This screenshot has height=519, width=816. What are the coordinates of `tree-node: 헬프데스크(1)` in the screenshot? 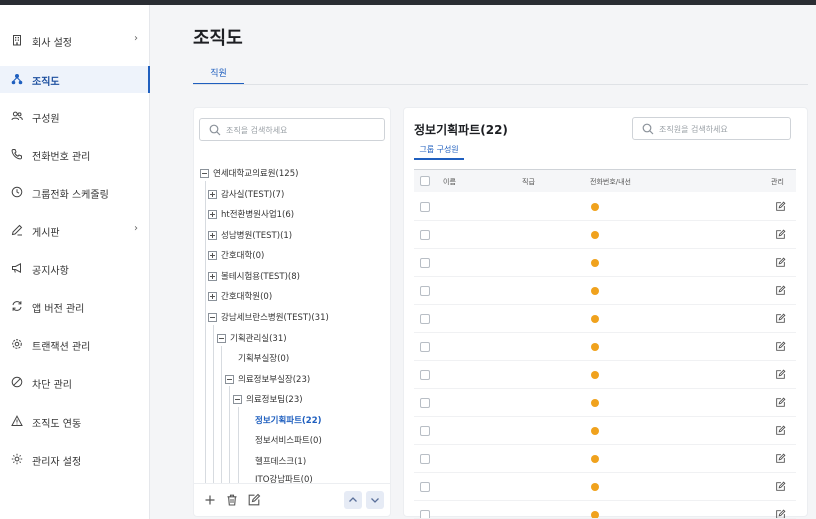 It's located at (280, 461).